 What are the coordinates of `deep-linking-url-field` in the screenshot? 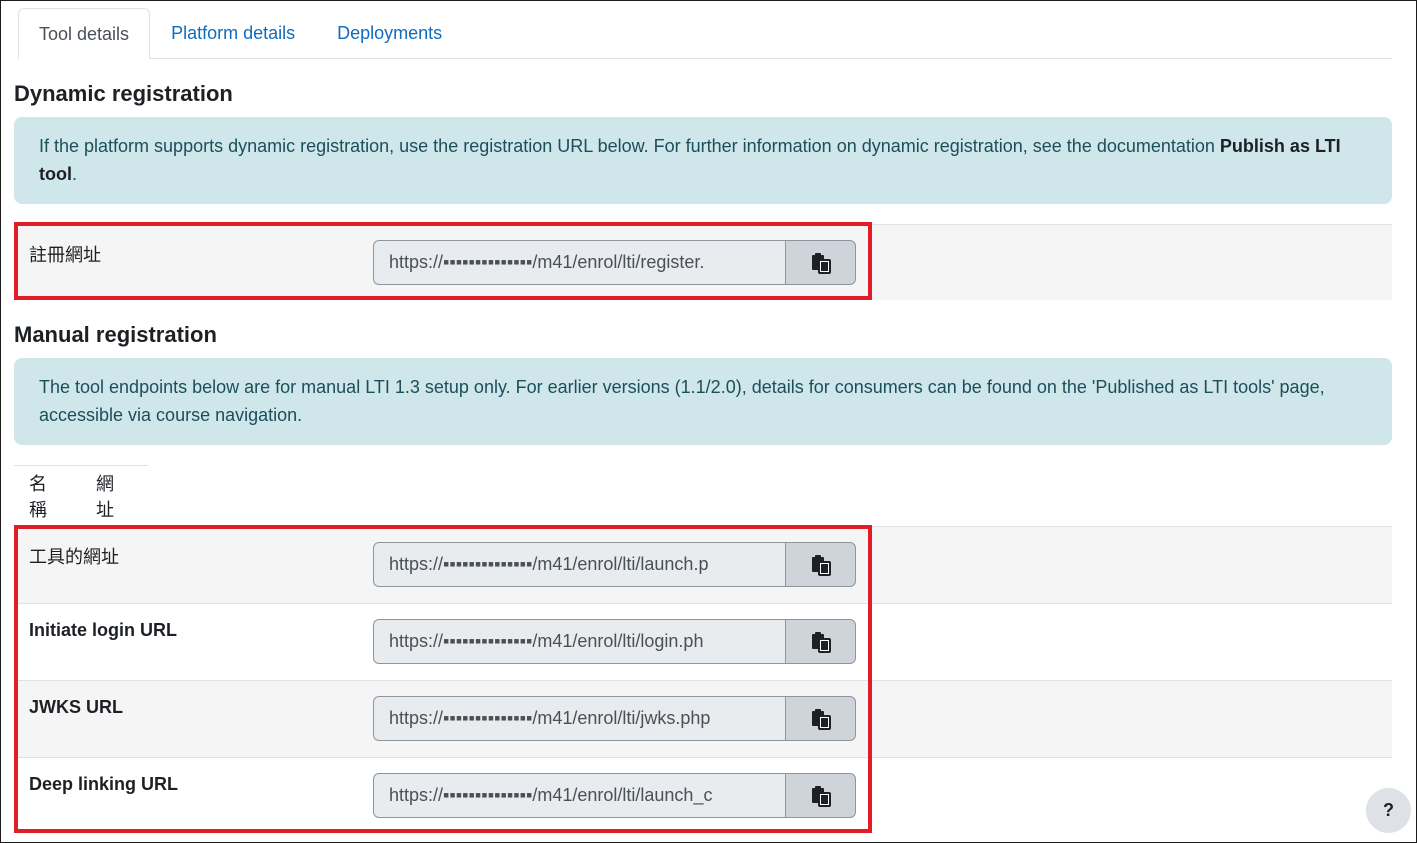 It's located at (614, 795).